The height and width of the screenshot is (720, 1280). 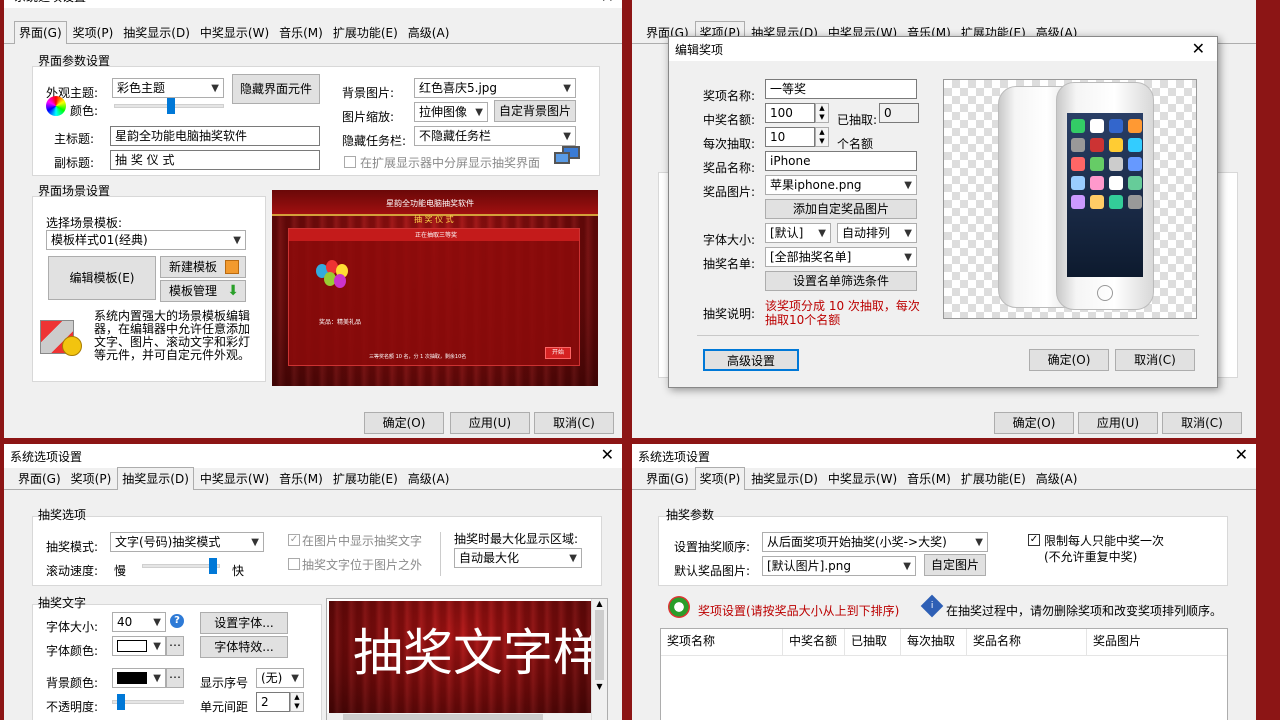 What do you see at coordinates (841, 161) in the screenshot?
I see `item-name-input: iPhone` at bounding box center [841, 161].